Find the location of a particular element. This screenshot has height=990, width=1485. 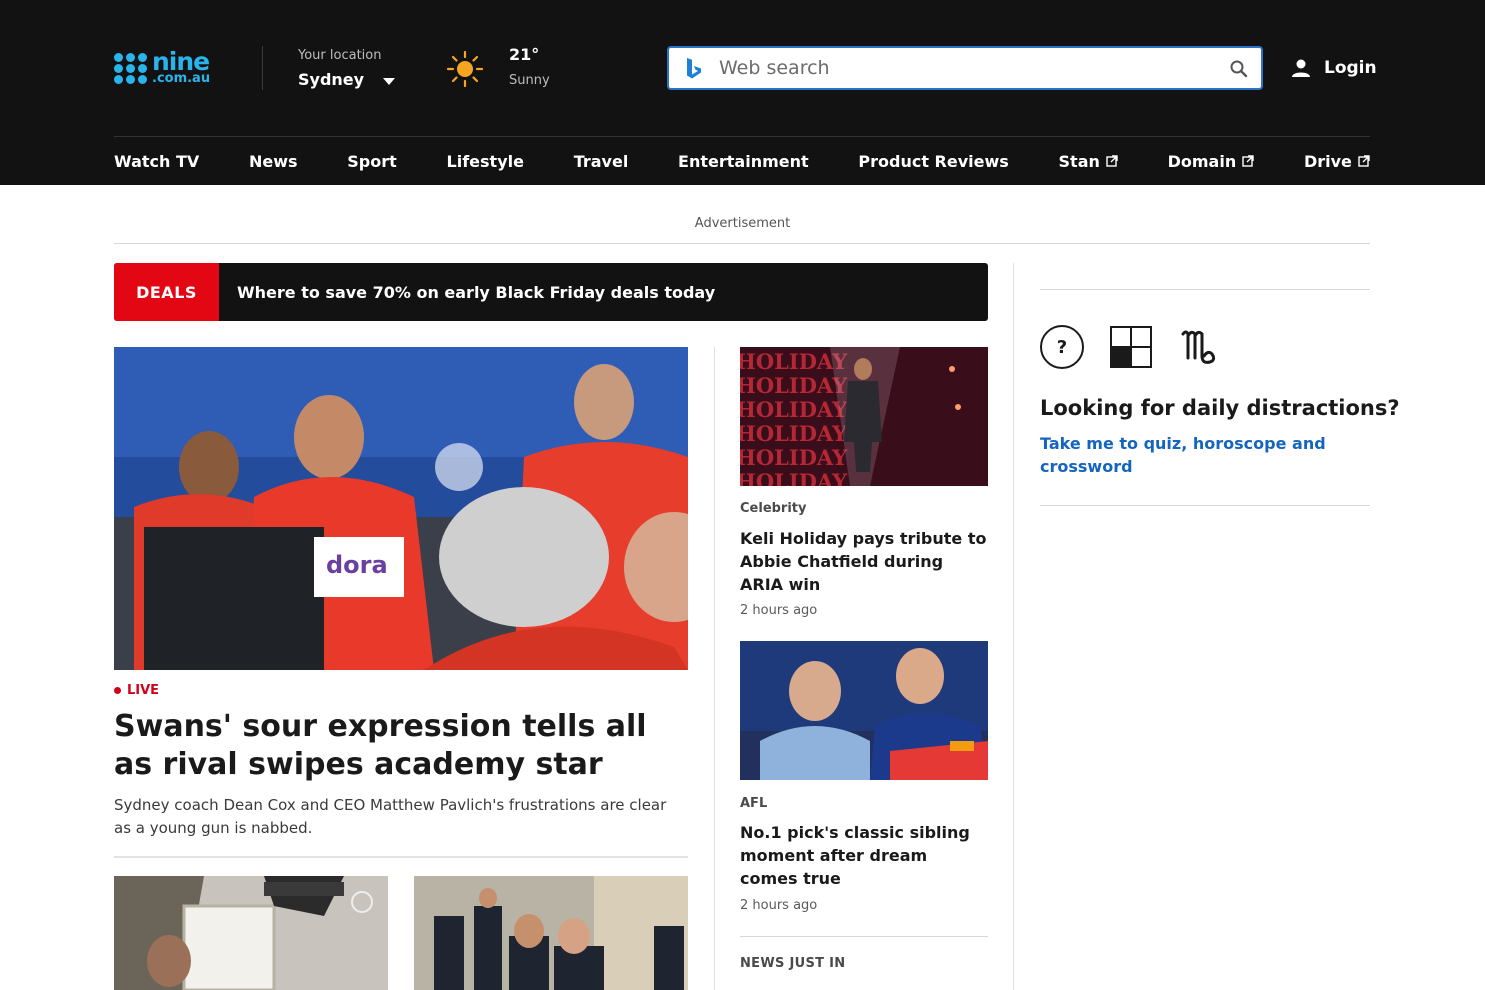

login-button: Login is located at coordinates (1333, 68).